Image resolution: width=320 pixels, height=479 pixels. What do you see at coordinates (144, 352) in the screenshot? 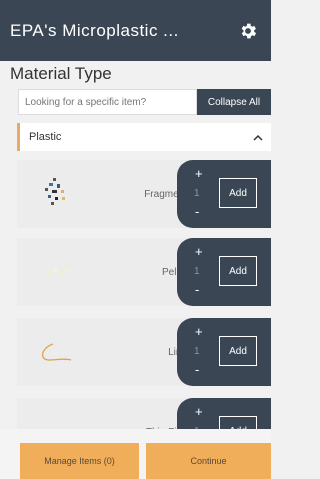
I see `list-item: Line + 1 - Add` at bounding box center [144, 352].